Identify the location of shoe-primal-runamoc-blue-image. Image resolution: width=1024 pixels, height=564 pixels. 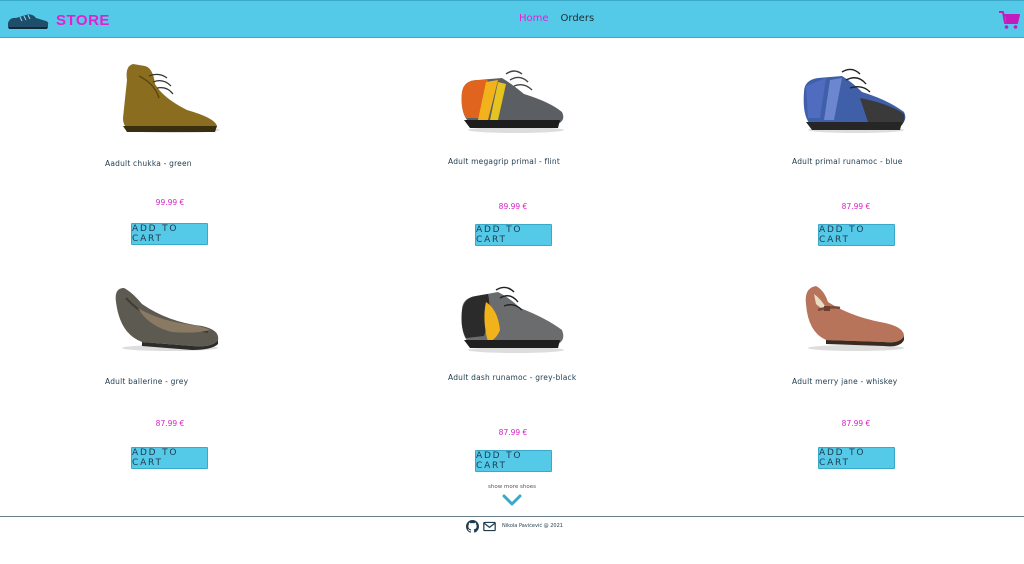
(855, 97).